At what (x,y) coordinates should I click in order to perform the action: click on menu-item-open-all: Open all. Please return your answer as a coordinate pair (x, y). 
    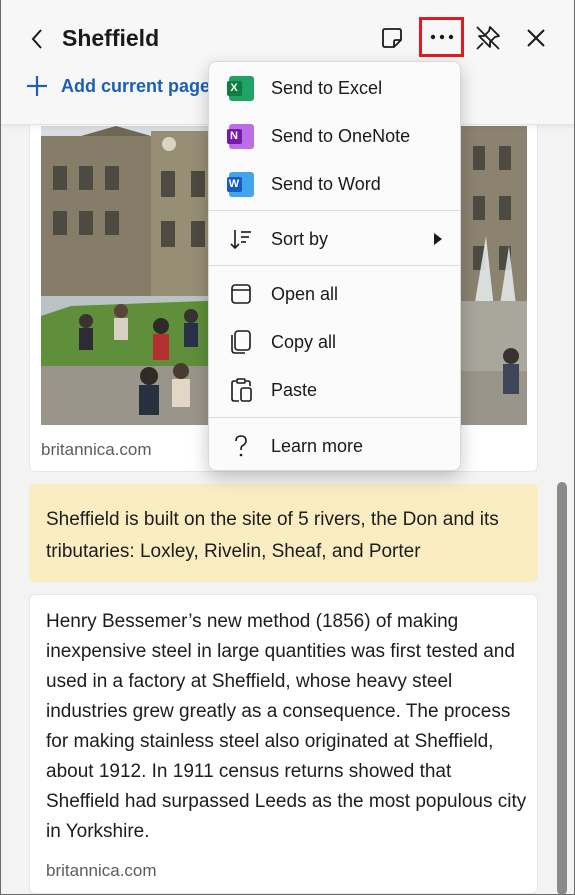
    Looking at the image, I should click on (334, 294).